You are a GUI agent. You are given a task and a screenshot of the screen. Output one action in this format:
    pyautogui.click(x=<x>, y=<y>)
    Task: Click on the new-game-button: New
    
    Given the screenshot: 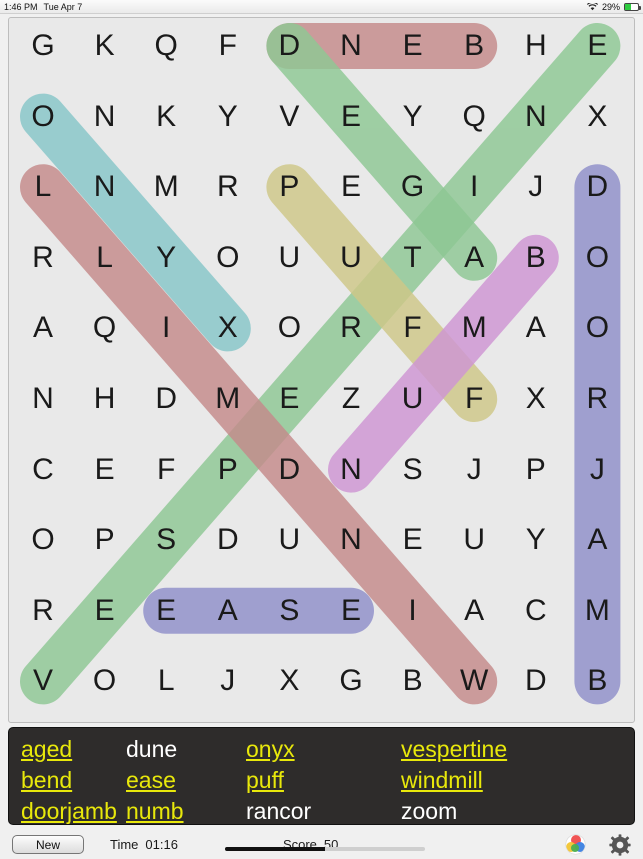 What is the action you would take?
    pyautogui.click(x=48, y=844)
    